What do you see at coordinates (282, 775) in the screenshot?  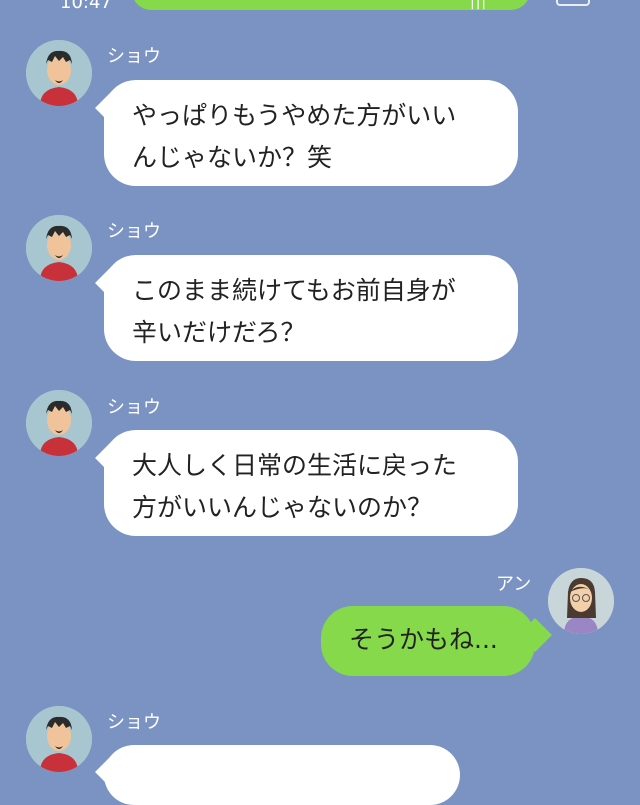 I see `message-bubble` at bounding box center [282, 775].